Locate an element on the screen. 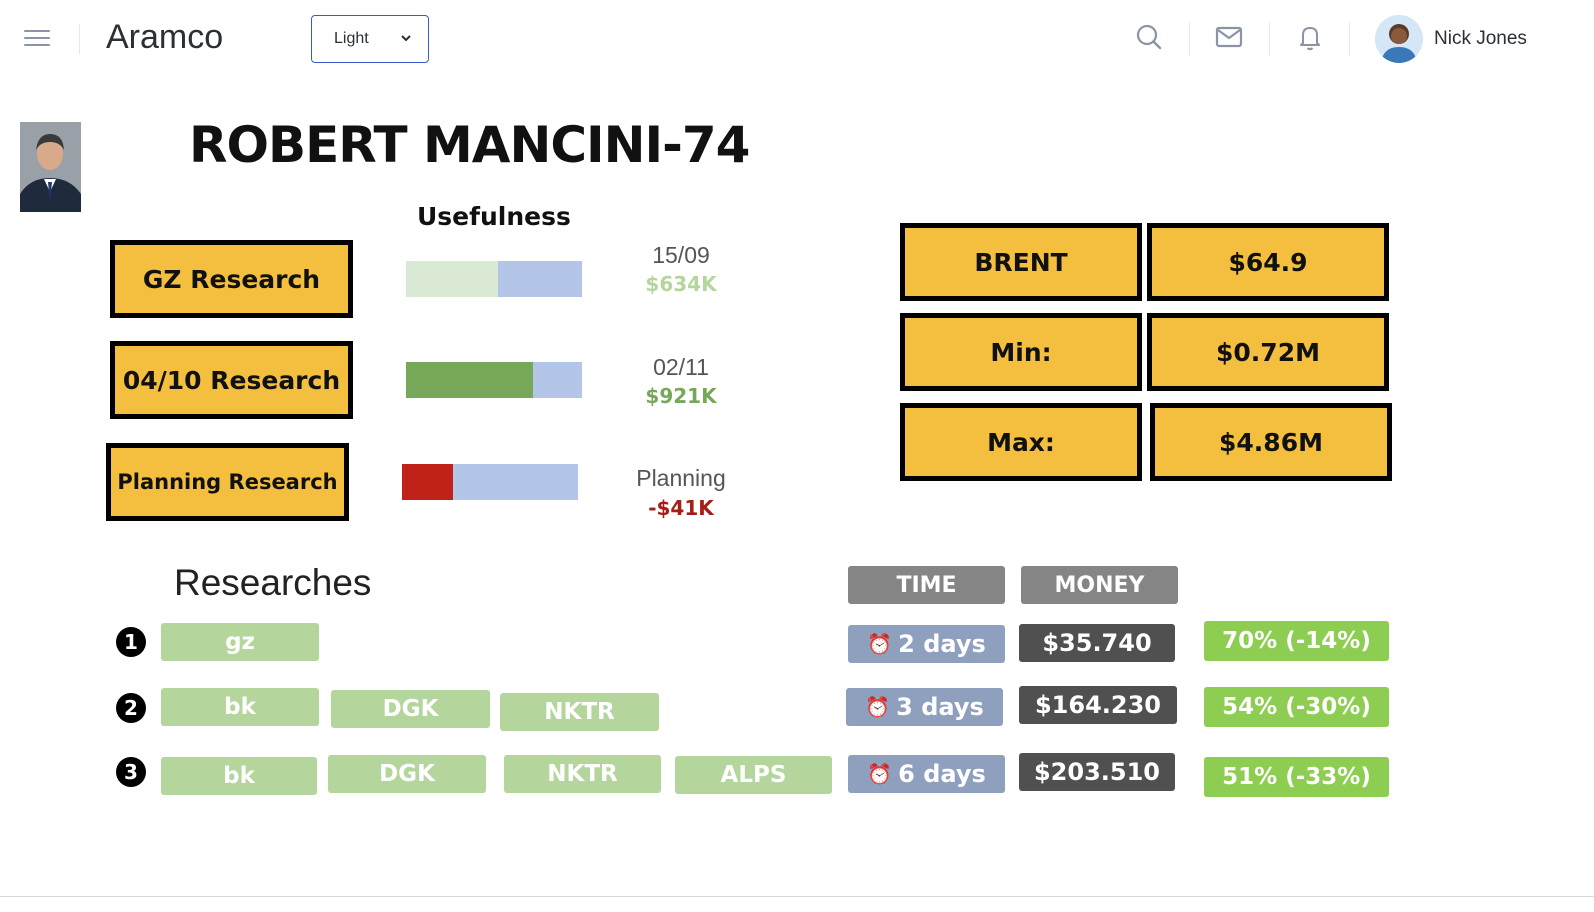  research-tag: gz is located at coordinates (240, 642).